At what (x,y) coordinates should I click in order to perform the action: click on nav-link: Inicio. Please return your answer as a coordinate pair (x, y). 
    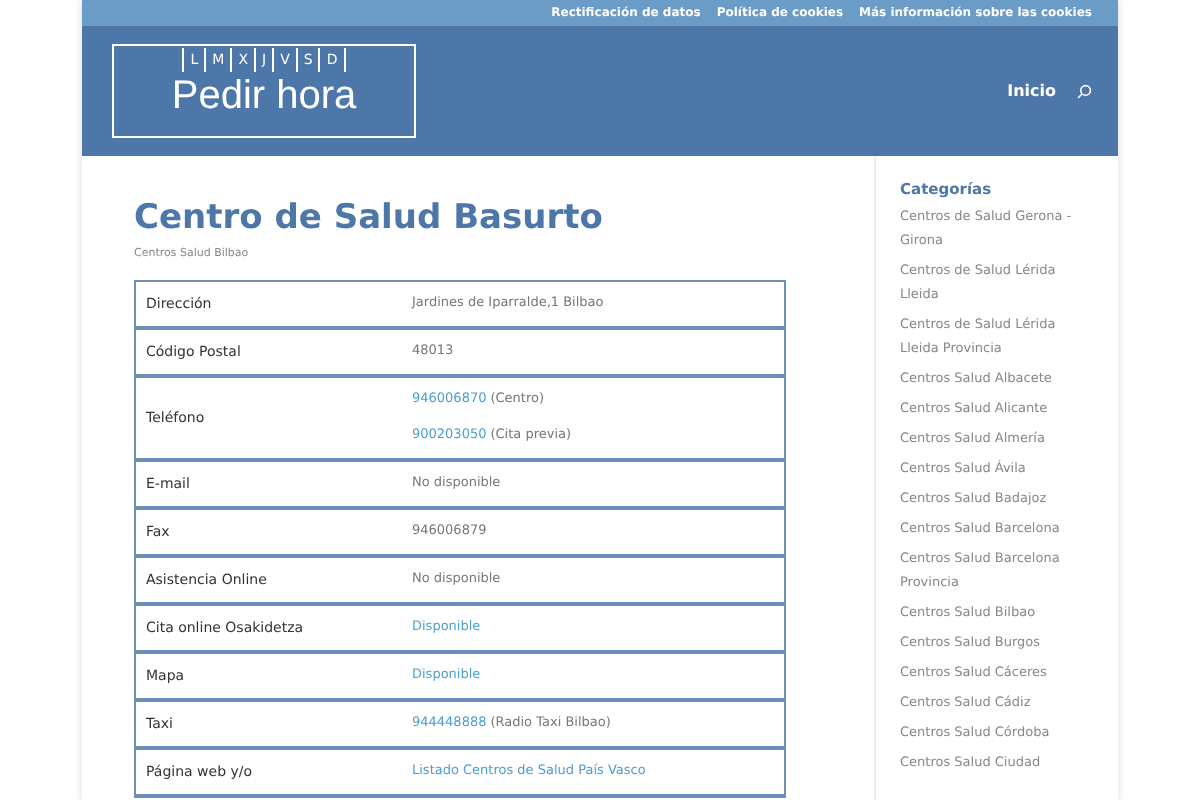
    Looking at the image, I should click on (1031, 91).